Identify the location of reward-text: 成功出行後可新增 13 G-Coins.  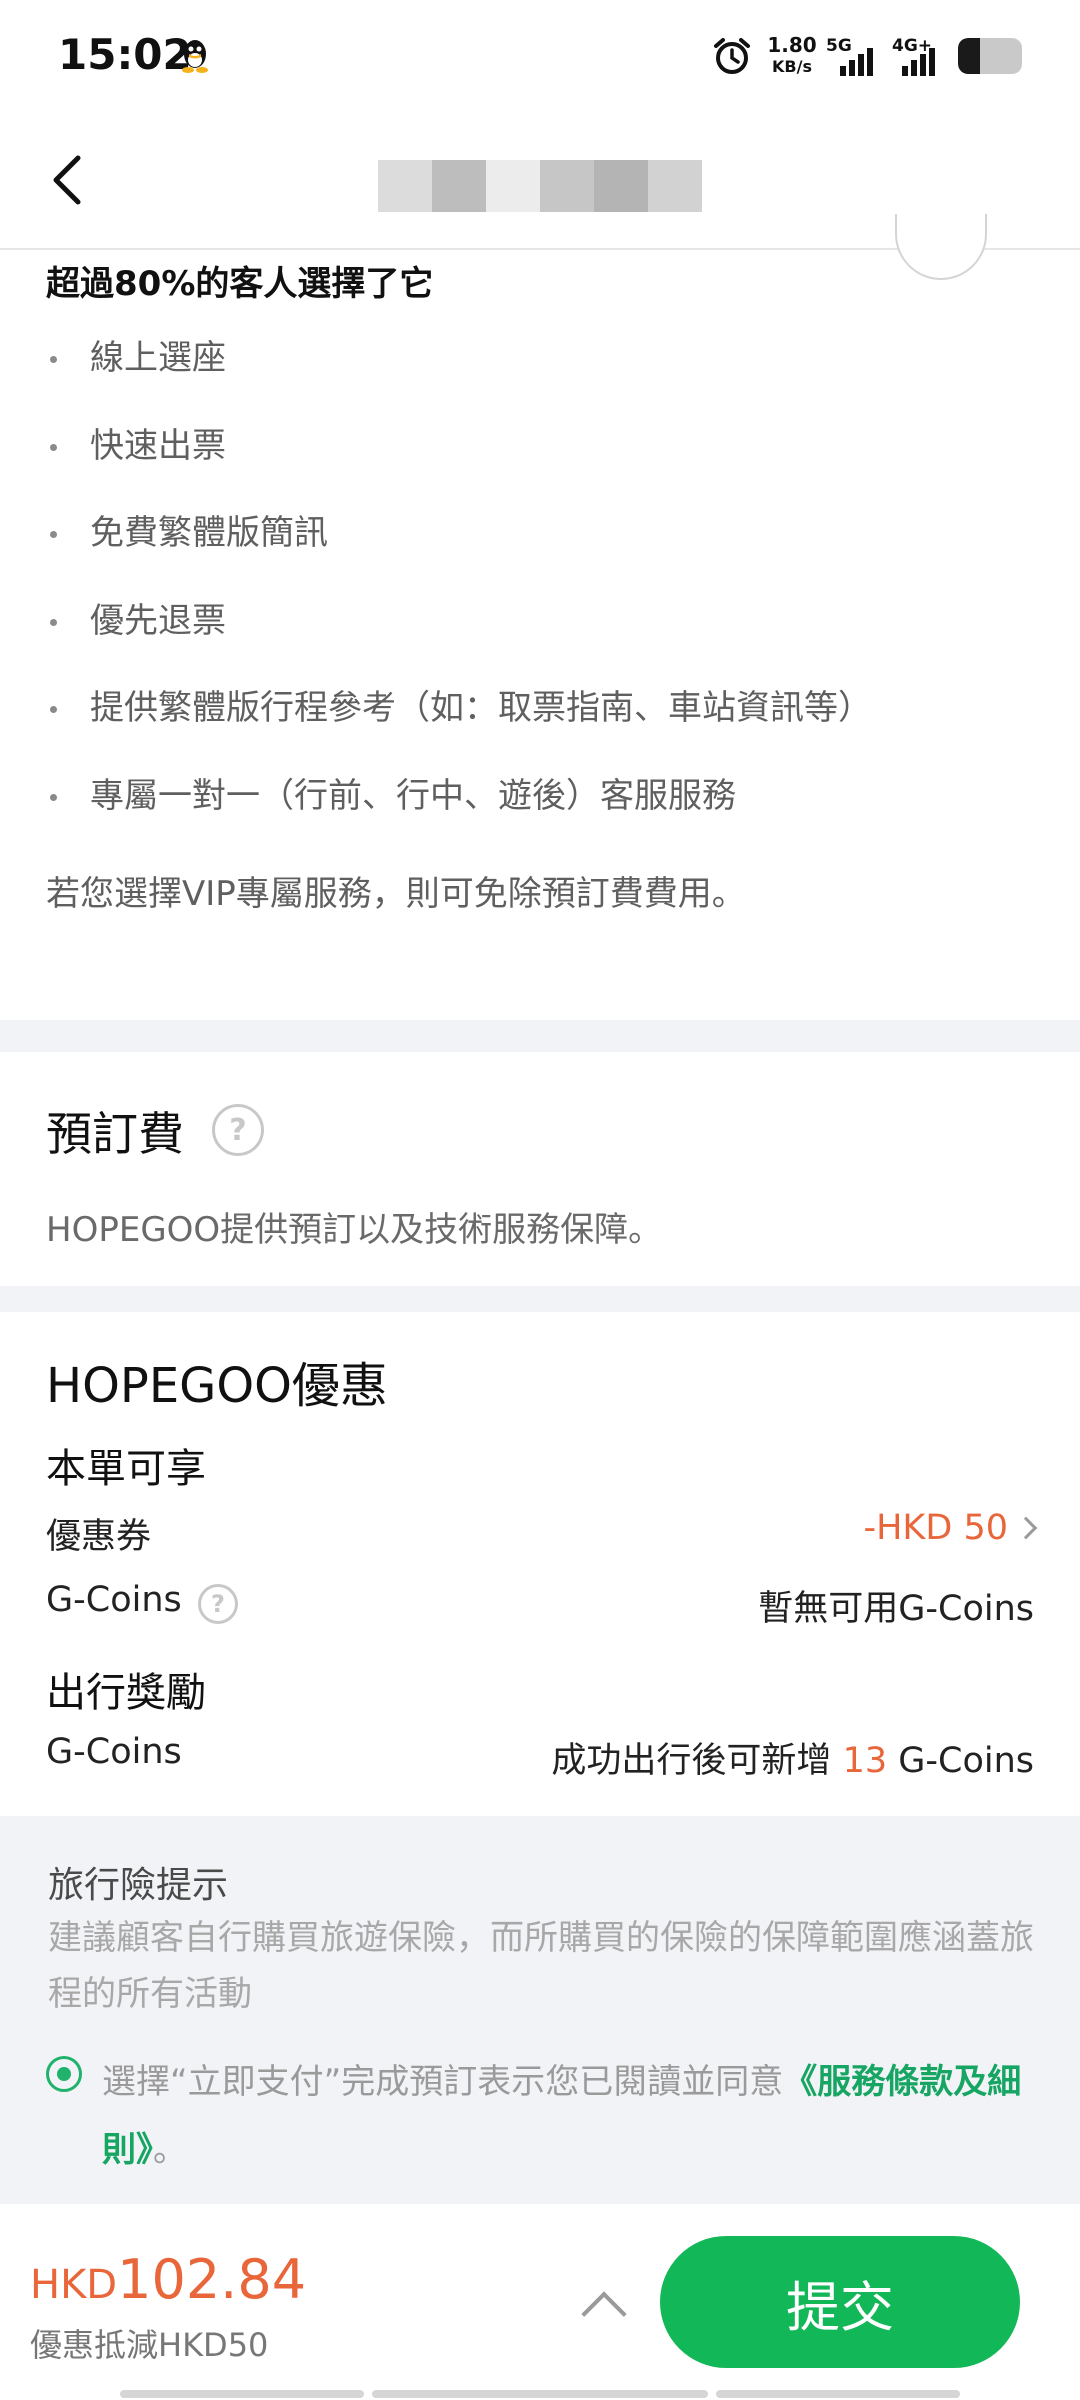
(792, 1757).